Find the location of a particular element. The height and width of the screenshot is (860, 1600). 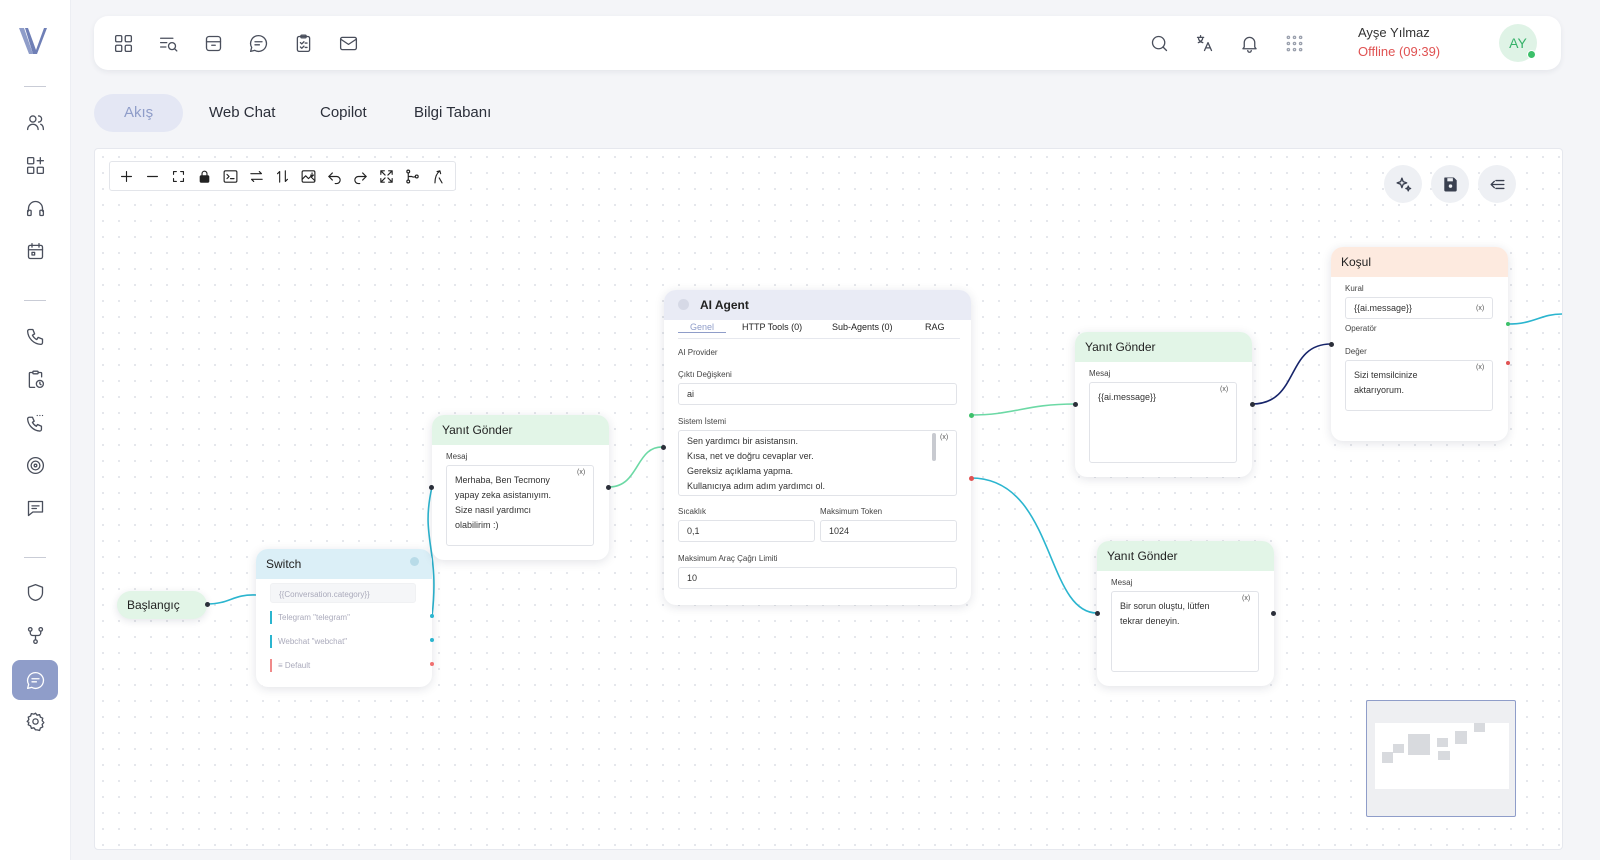

reply3-output-handle is located at coordinates (1273, 613).